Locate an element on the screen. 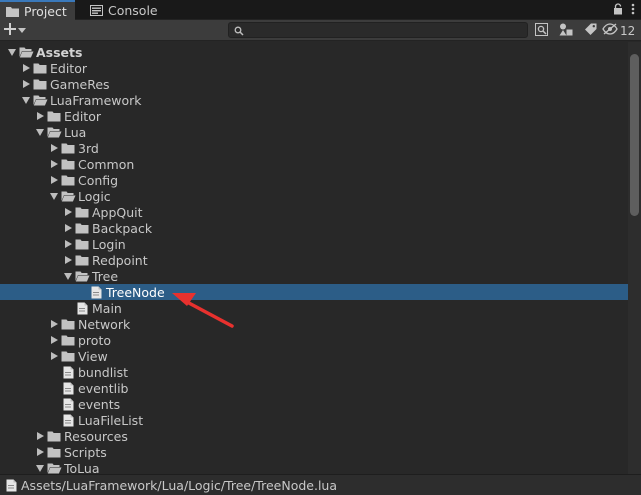  tree-folder-row: Network is located at coordinates (314, 324).